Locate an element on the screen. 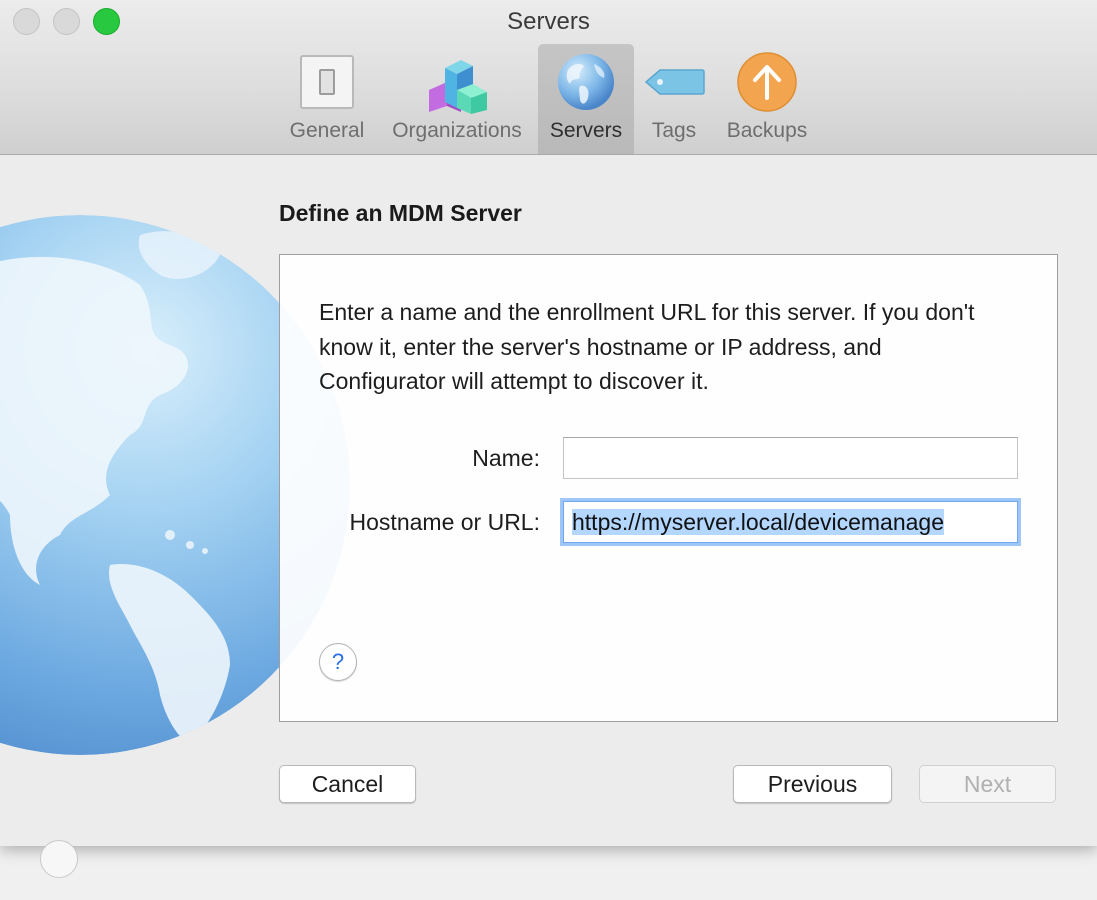 Image resolution: width=1097 pixels, height=900 pixels. name-label: Name: is located at coordinates (506, 458).